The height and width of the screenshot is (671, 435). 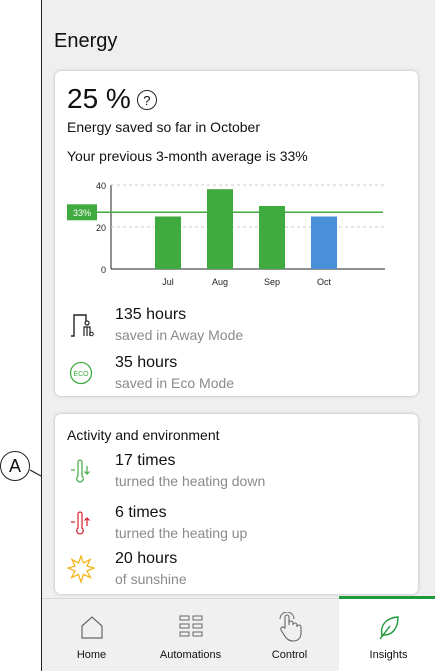 What do you see at coordinates (175, 383) in the screenshot?
I see `stat-eco-label: saved in Eco Mode` at bounding box center [175, 383].